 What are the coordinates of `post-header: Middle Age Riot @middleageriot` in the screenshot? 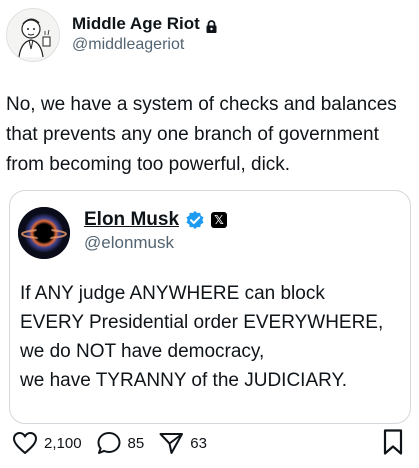 It's located at (111, 35).